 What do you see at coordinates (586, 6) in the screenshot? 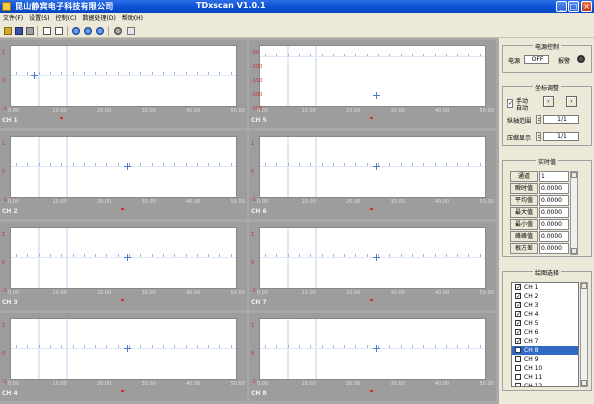
I see `close-button: ×` at bounding box center [586, 6].